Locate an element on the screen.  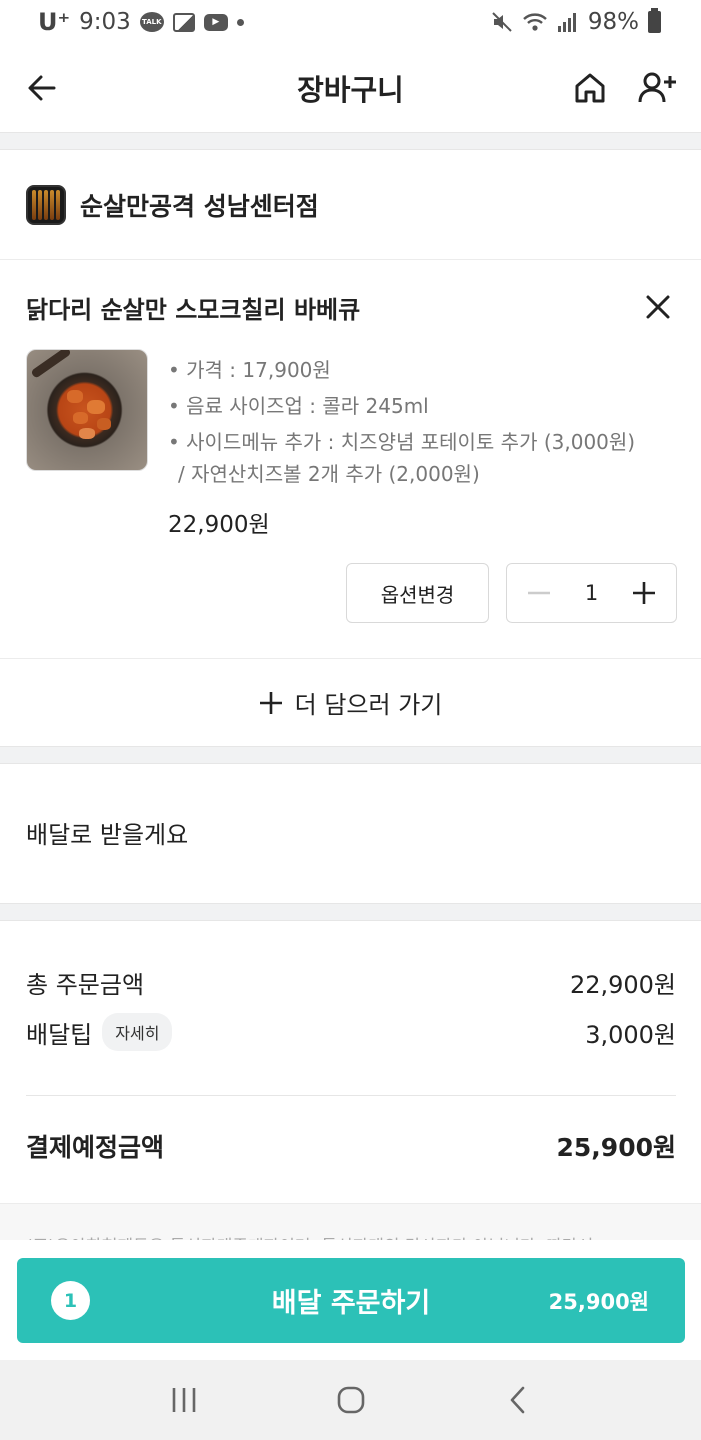
tip-detail-button: 자세히 is located at coordinates (137, 1032).